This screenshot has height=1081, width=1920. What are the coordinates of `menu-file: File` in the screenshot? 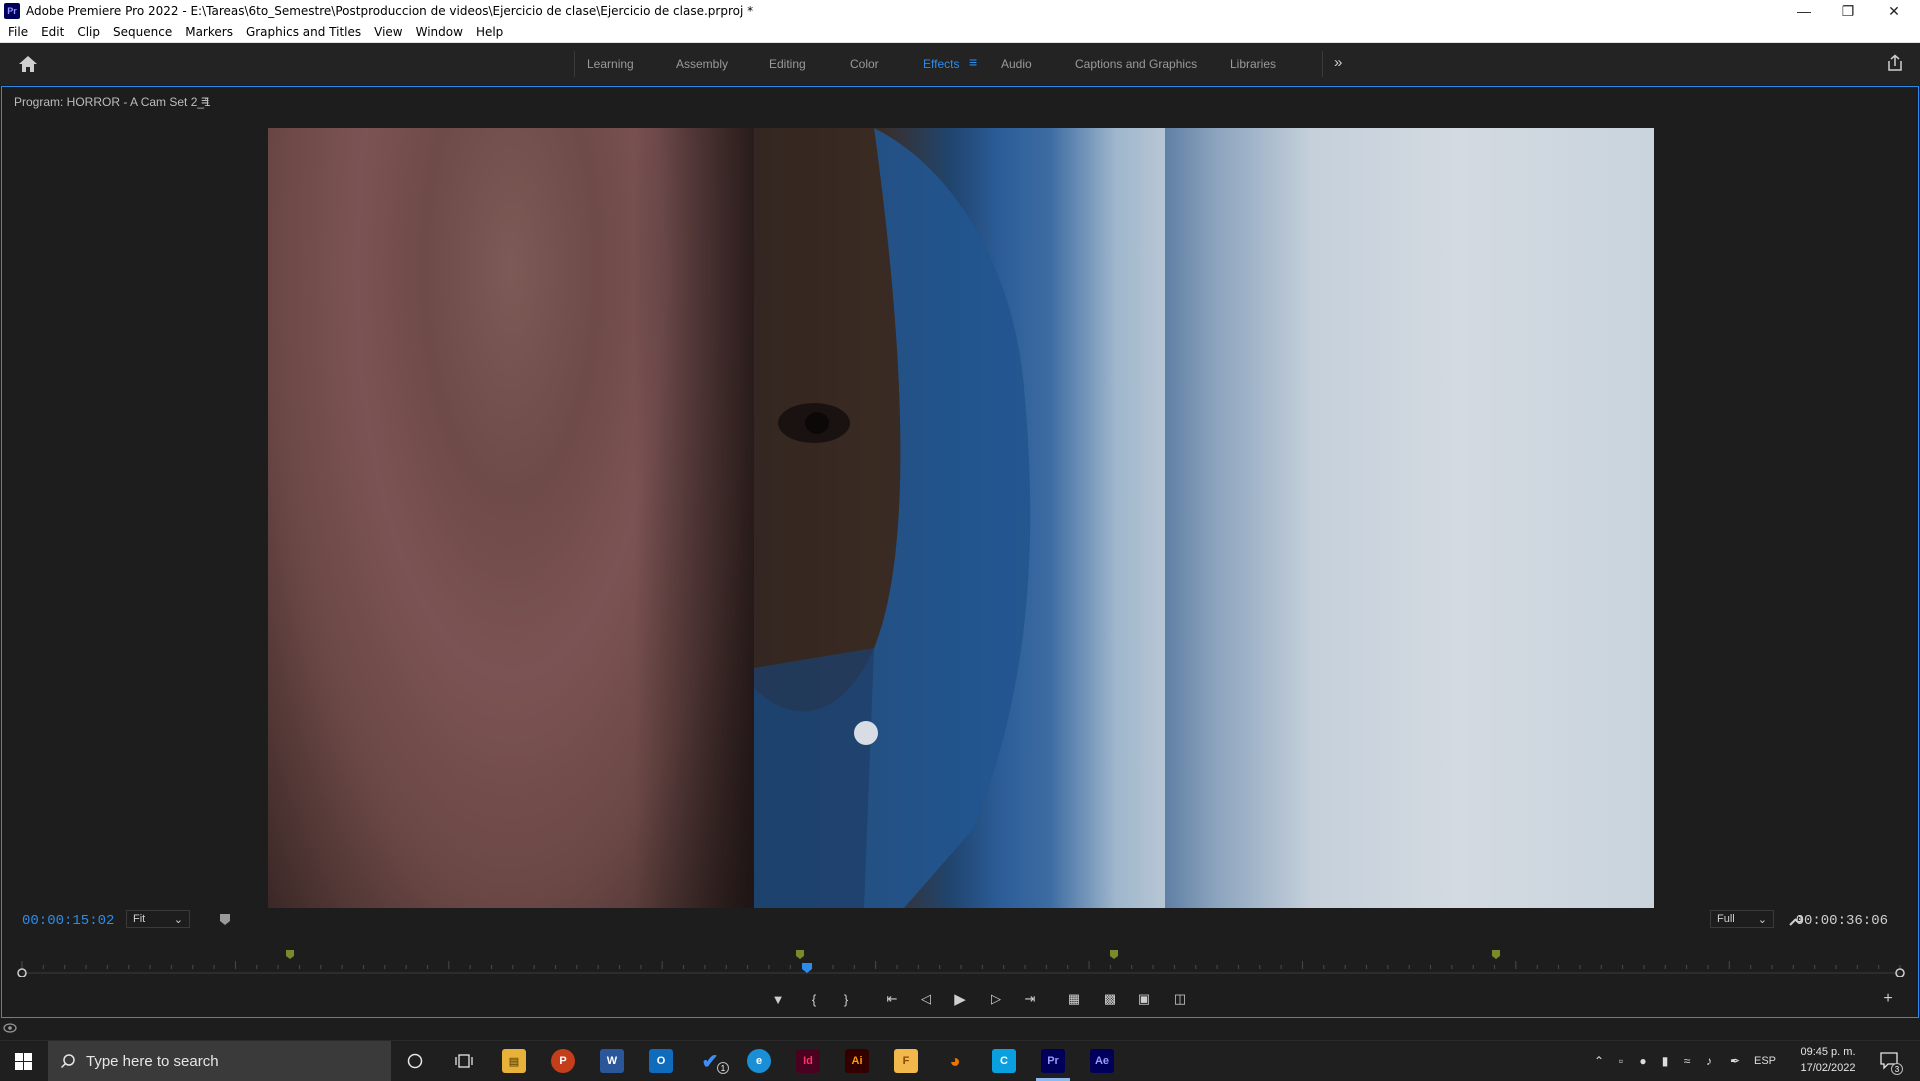 It's located at (18, 32).